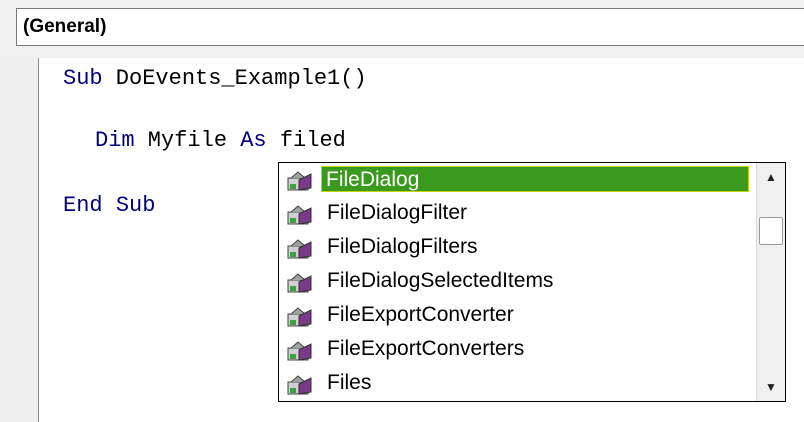  Describe the element at coordinates (519, 384) in the screenshot. I see `list-item: Files` at that location.